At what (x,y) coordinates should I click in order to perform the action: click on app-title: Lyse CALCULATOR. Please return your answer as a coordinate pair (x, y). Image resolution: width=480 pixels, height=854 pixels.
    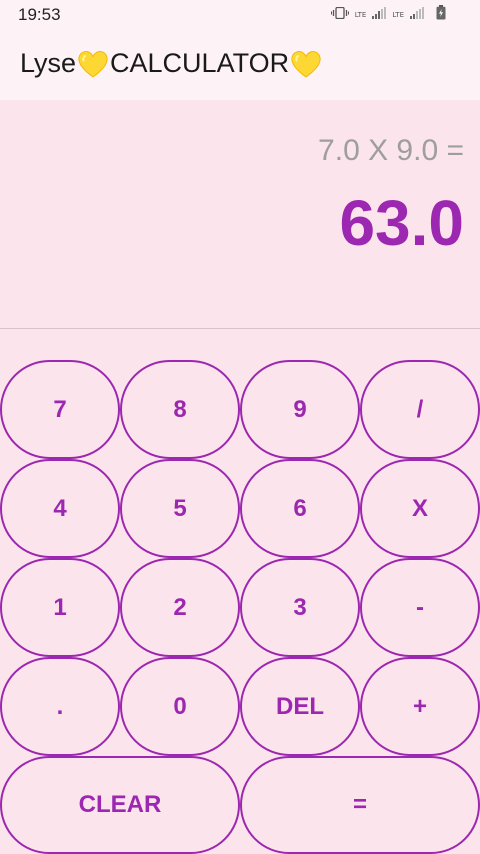
    Looking at the image, I should click on (171, 63).